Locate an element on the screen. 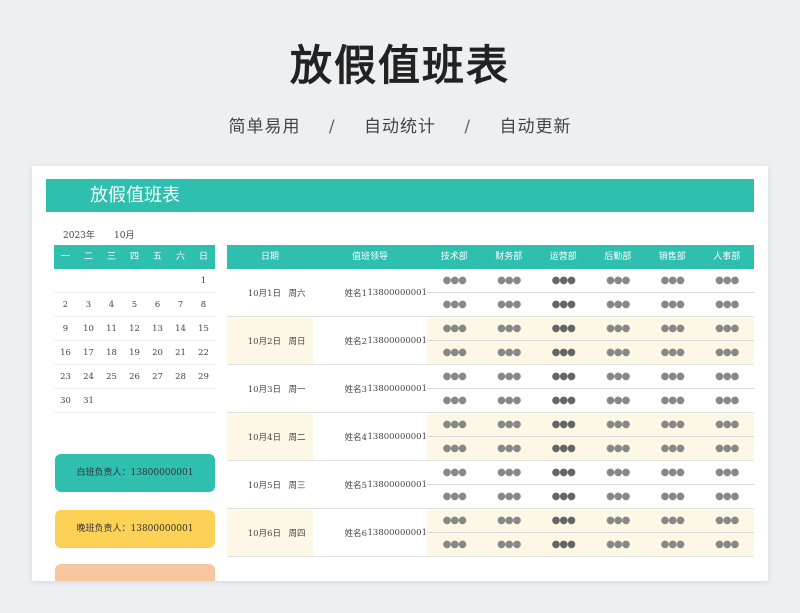 The image size is (800, 613). duty-leader-cell: 姓名4 13800000001 is located at coordinates (370, 436).